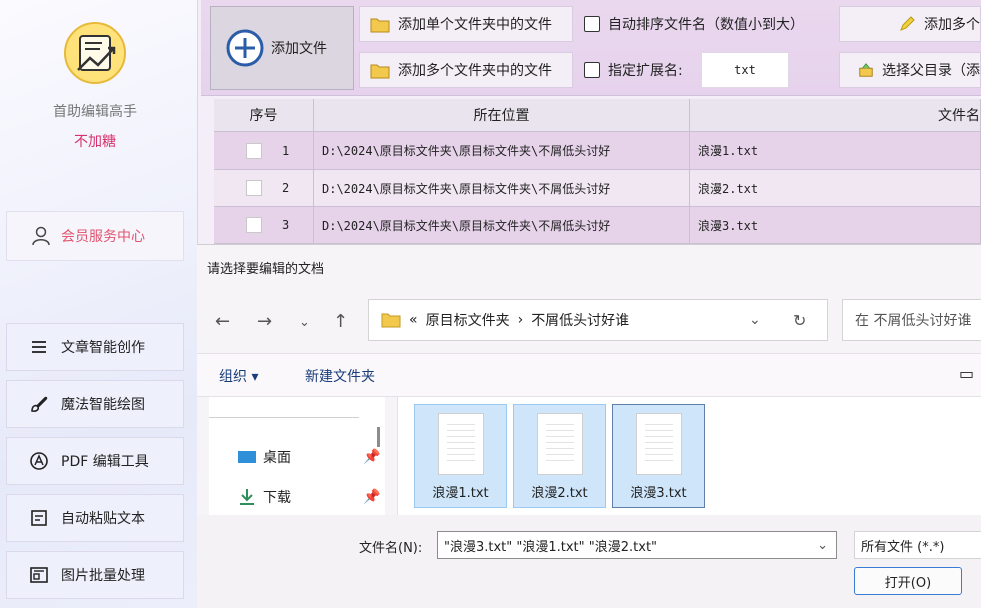 The height and width of the screenshot is (608, 981). I want to click on file-list-area: 浪漫1.txt 浪漫2.txt 浪漫3.txt, so click(689, 456).